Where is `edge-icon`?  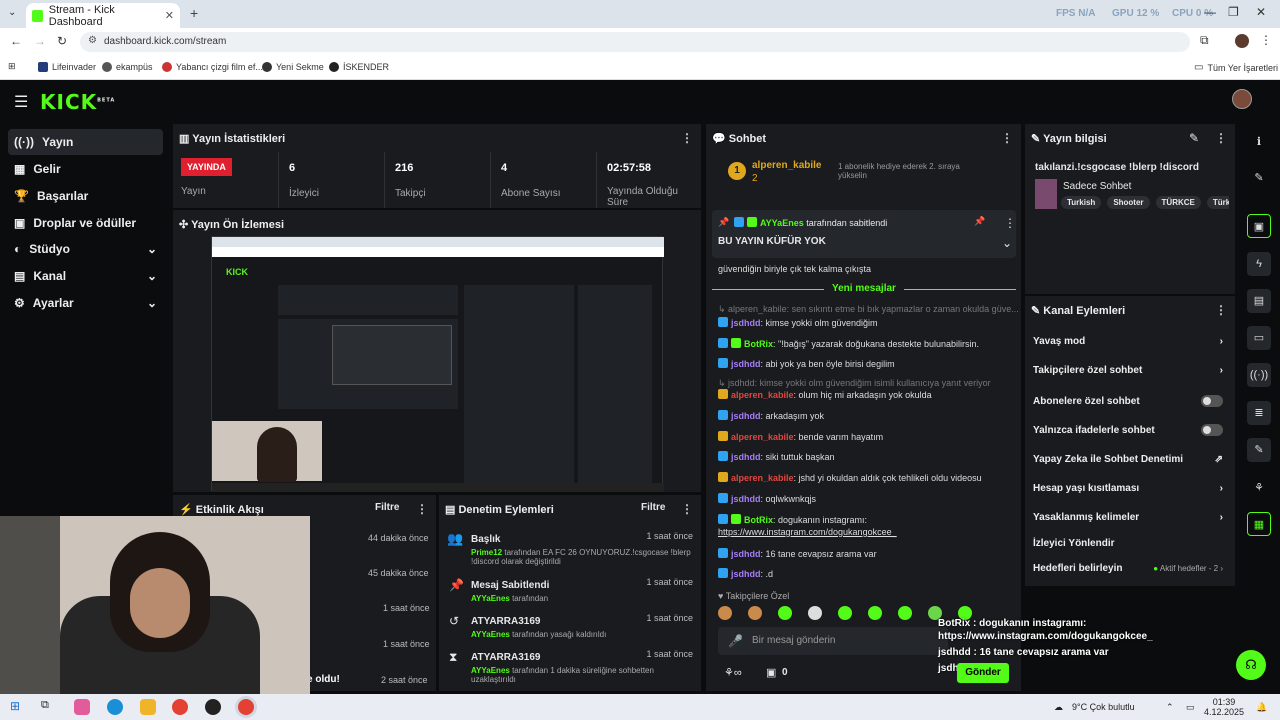
edge-icon is located at coordinates (115, 707).